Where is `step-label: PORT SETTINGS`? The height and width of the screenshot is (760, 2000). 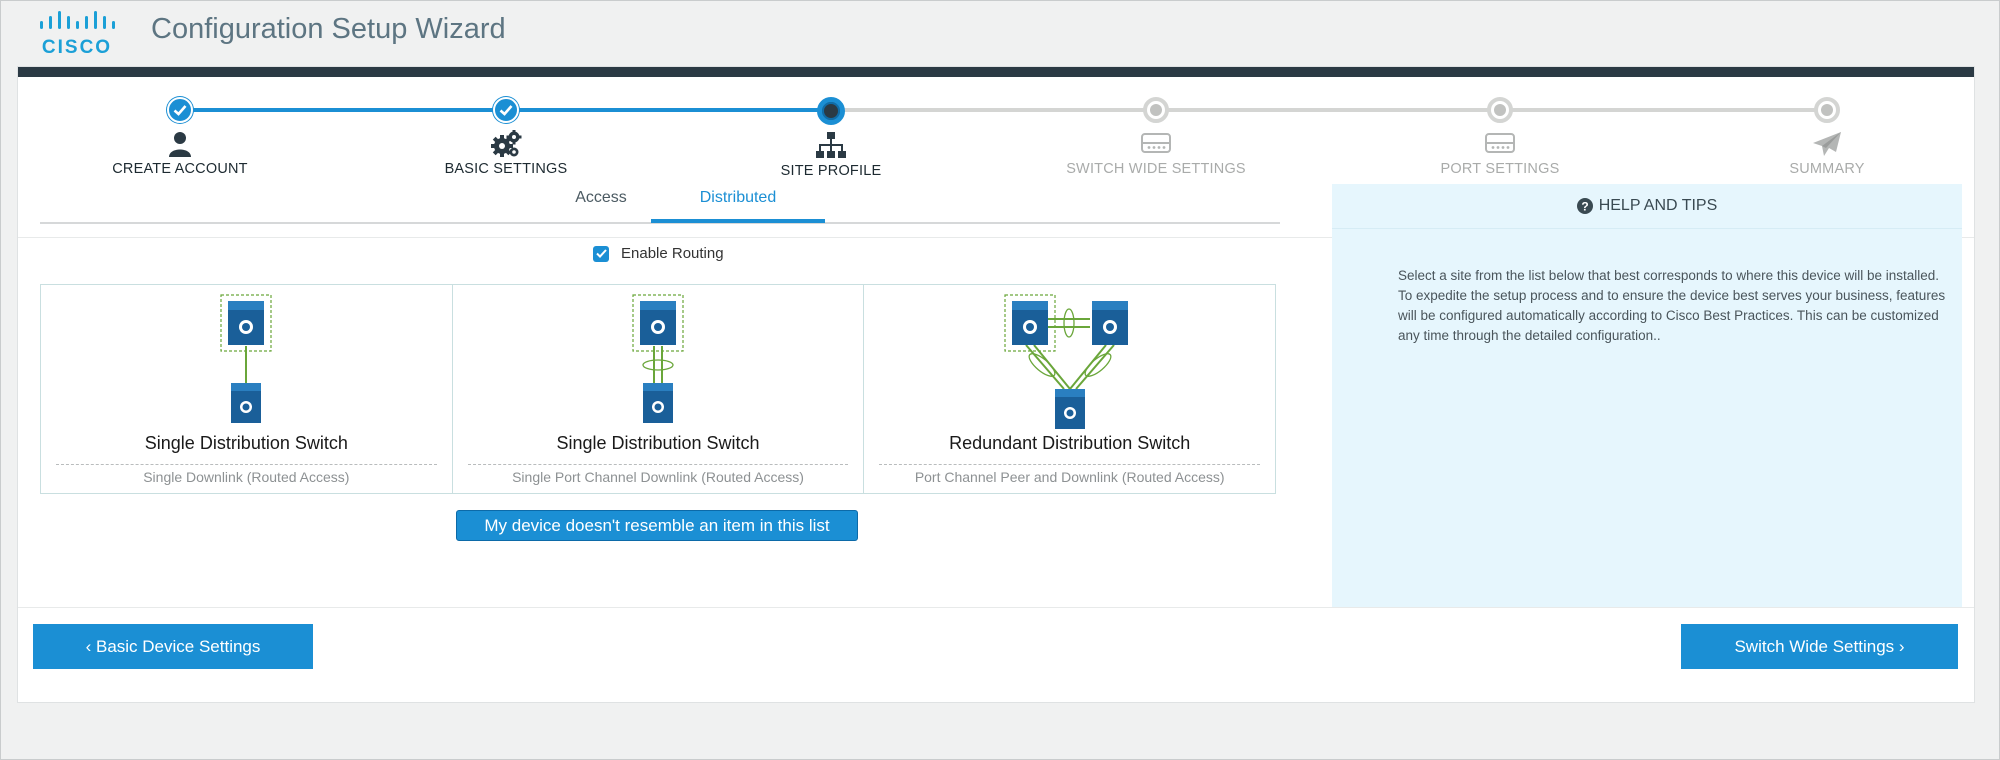
step-label: PORT SETTINGS is located at coordinates (1500, 169).